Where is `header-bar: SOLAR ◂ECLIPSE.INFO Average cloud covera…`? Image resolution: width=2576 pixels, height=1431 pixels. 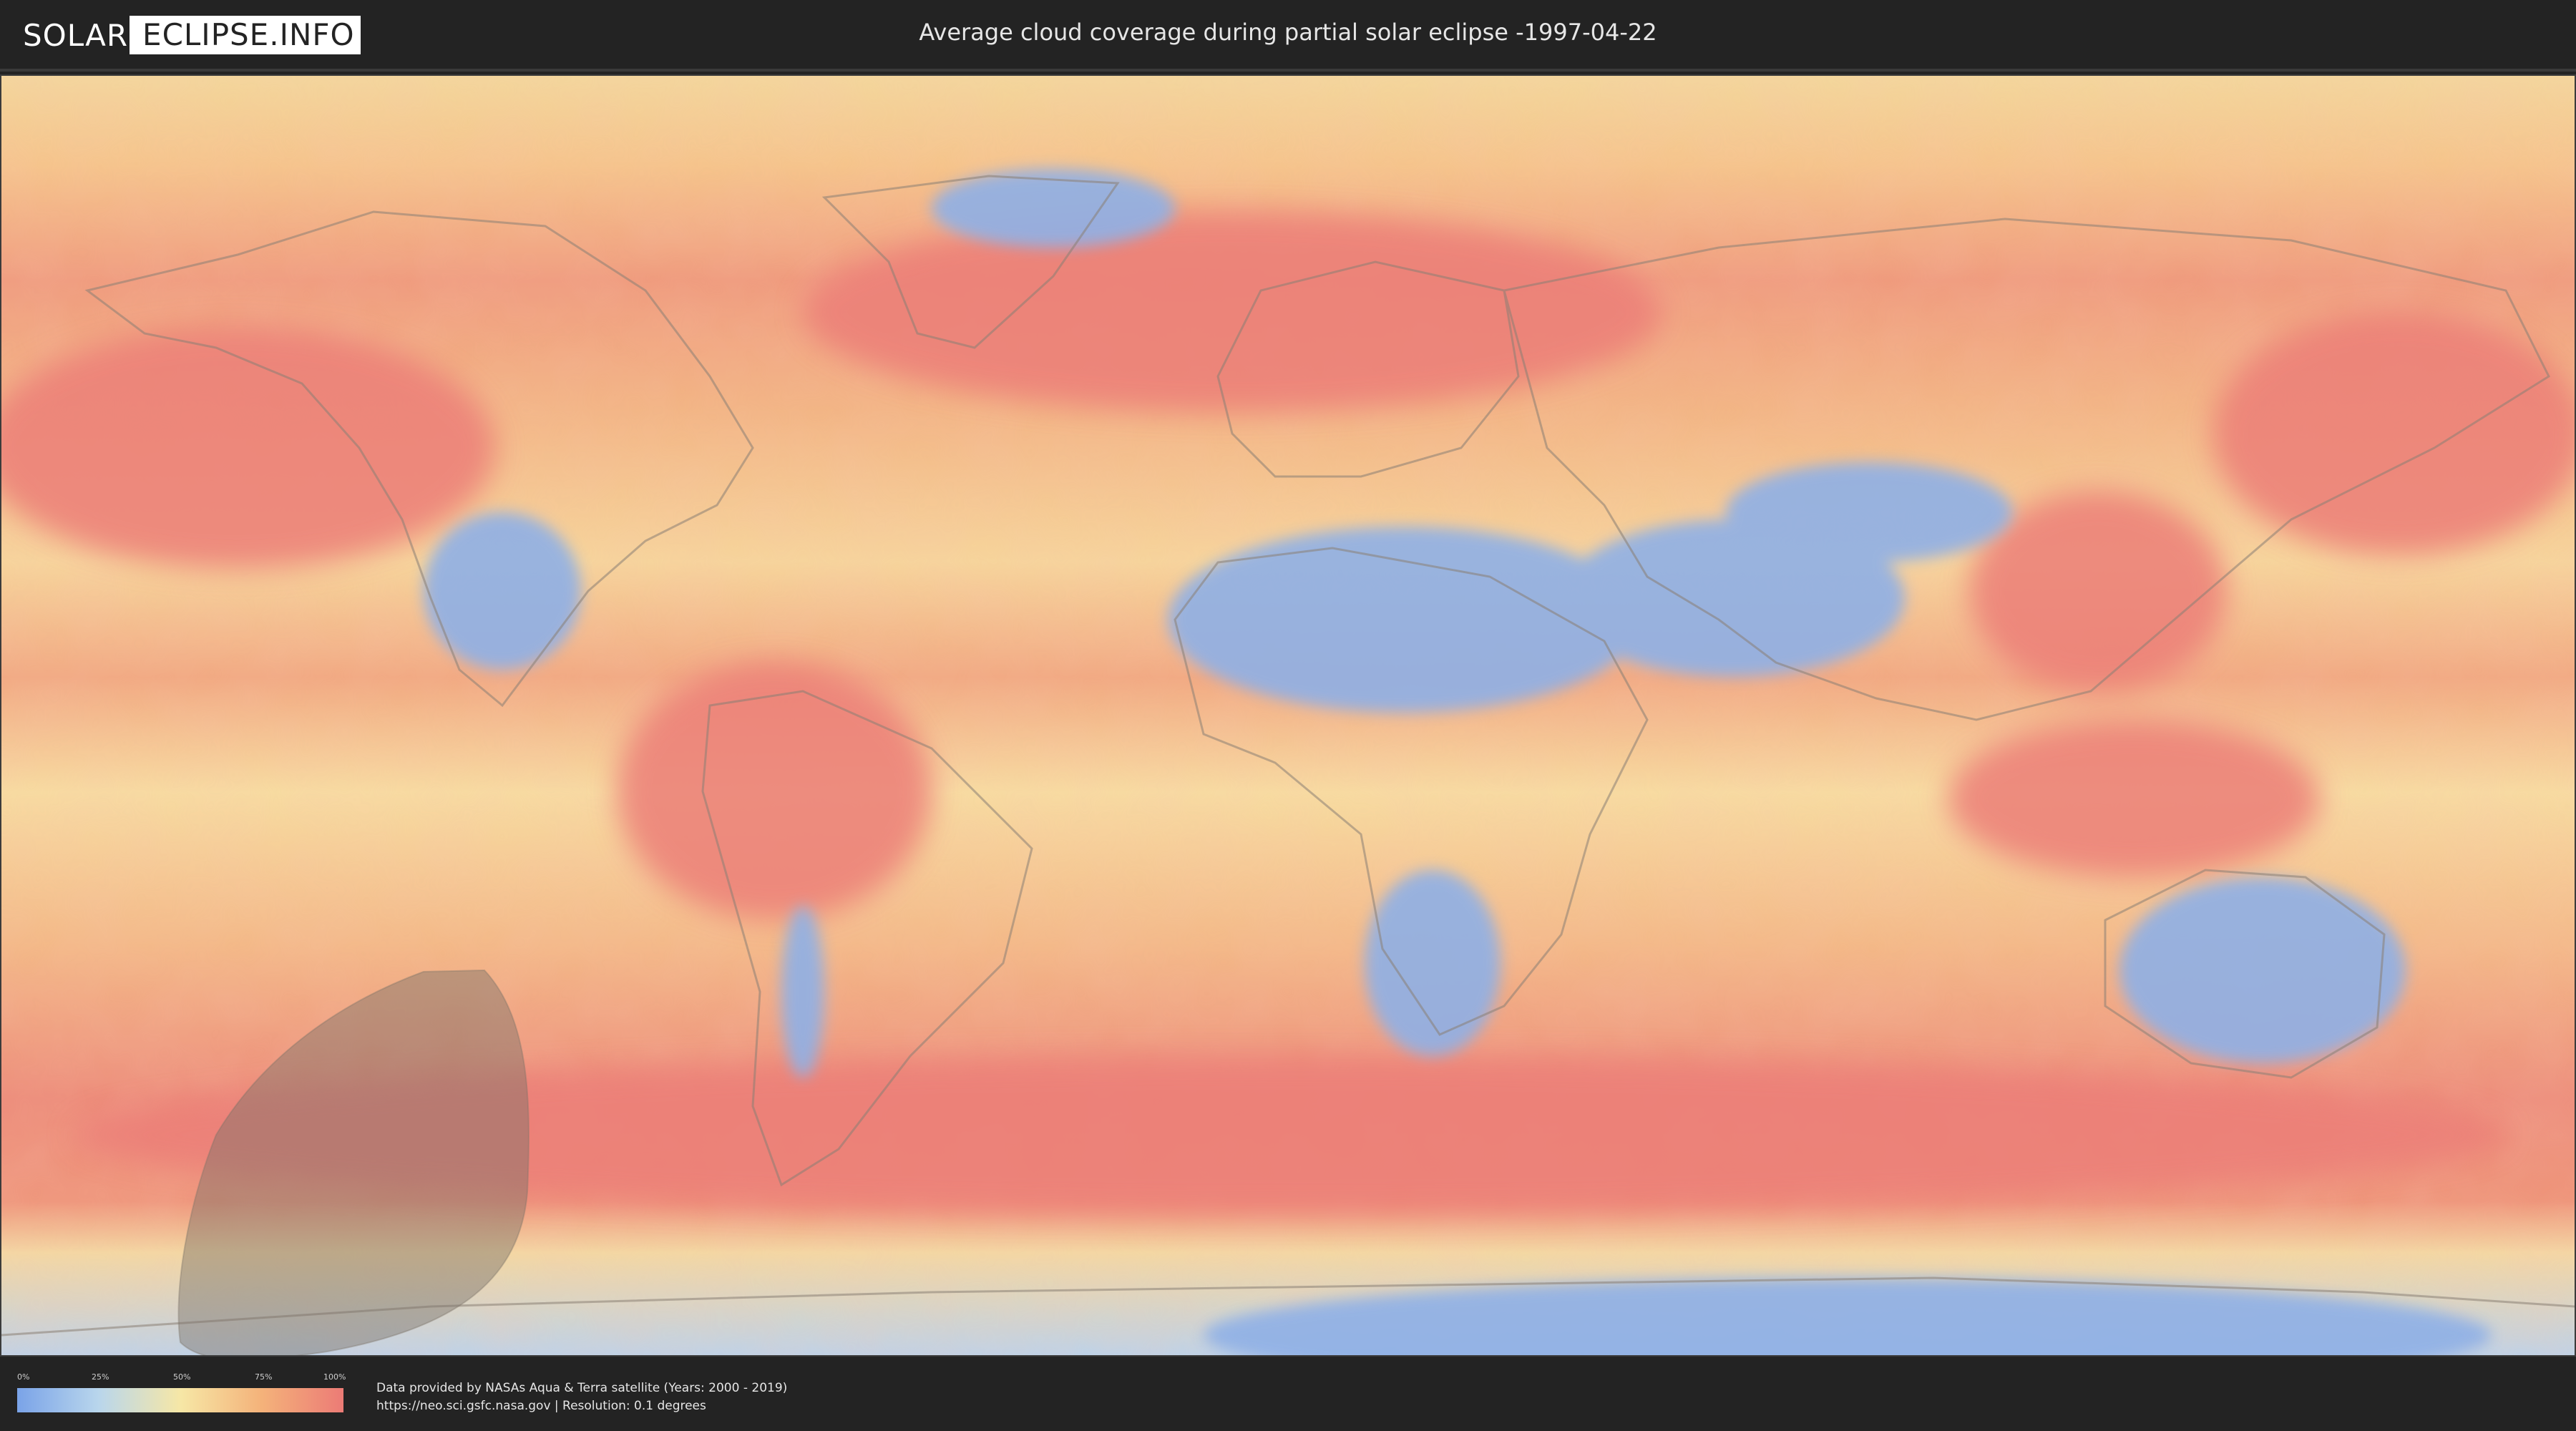
header-bar: SOLAR ◂ECLIPSE.INFO Average cloud covera… is located at coordinates (1288, 36).